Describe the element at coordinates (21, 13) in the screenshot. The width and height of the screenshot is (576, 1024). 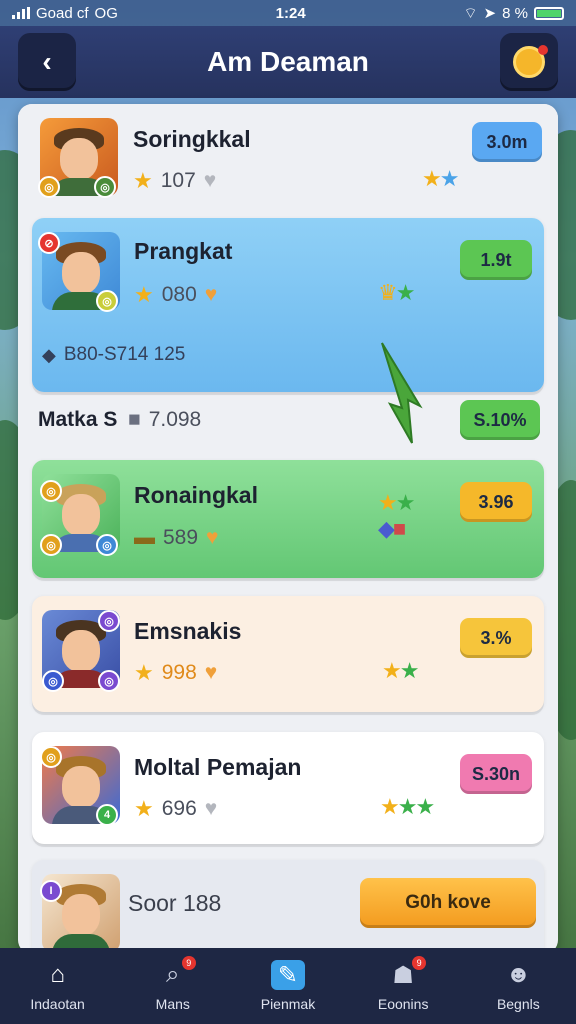
I see `signal-icon` at that location.